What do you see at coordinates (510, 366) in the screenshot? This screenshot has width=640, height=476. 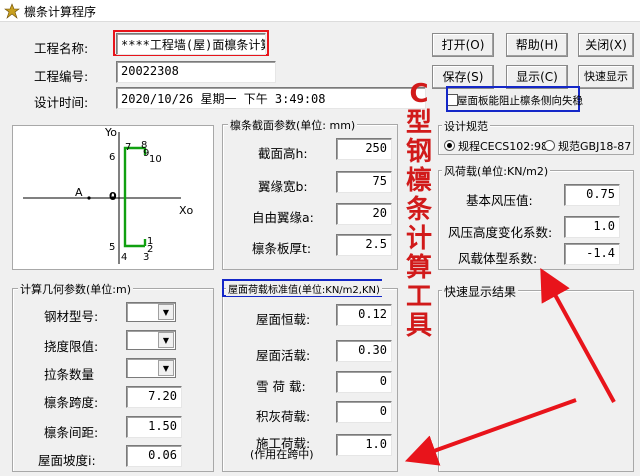 I see `annotation-arrows` at bounding box center [510, 366].